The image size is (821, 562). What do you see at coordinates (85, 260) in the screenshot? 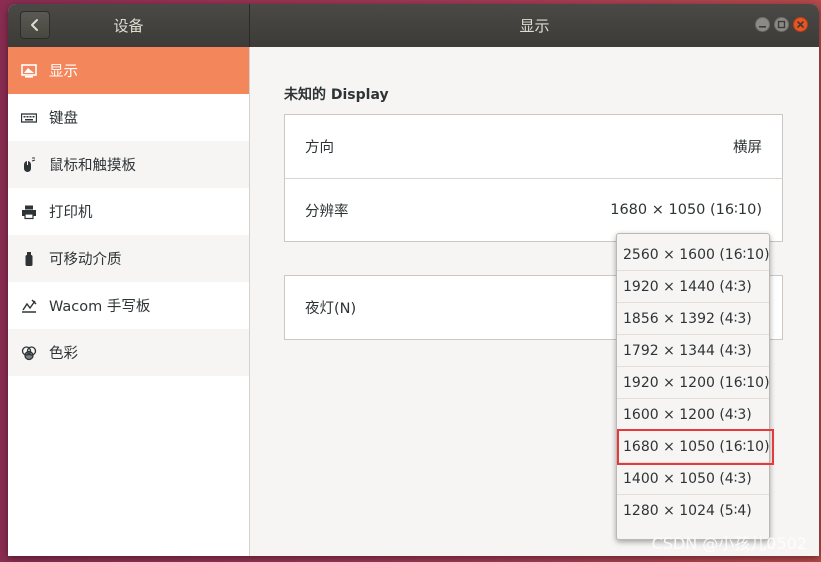
I see `sidebar-item-label: 可移动介质` at bounding box center [85, 260].